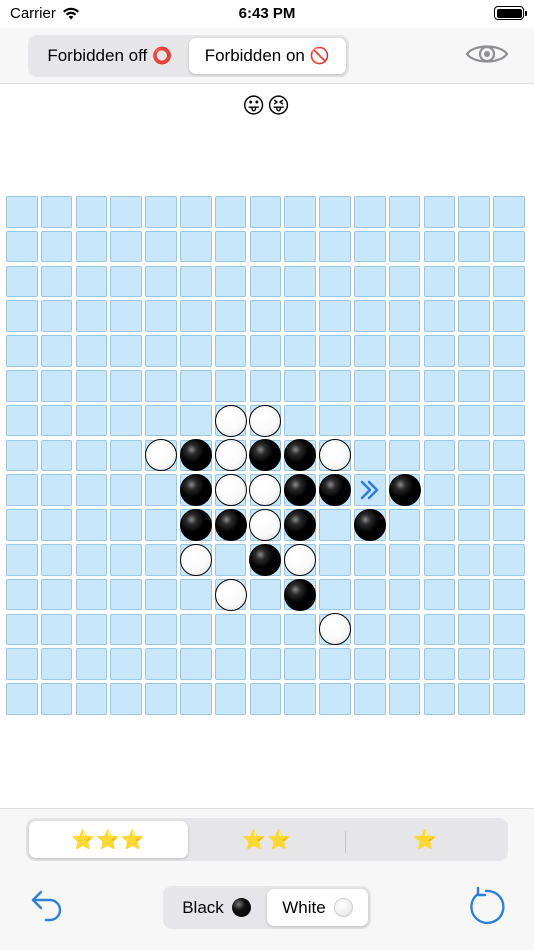 The width and height of the screenshot is (534, 950). What do you see at coordinates (317, 907) in the screenshot?
I see `white-player-button: White` at bounding box center [317, 907].